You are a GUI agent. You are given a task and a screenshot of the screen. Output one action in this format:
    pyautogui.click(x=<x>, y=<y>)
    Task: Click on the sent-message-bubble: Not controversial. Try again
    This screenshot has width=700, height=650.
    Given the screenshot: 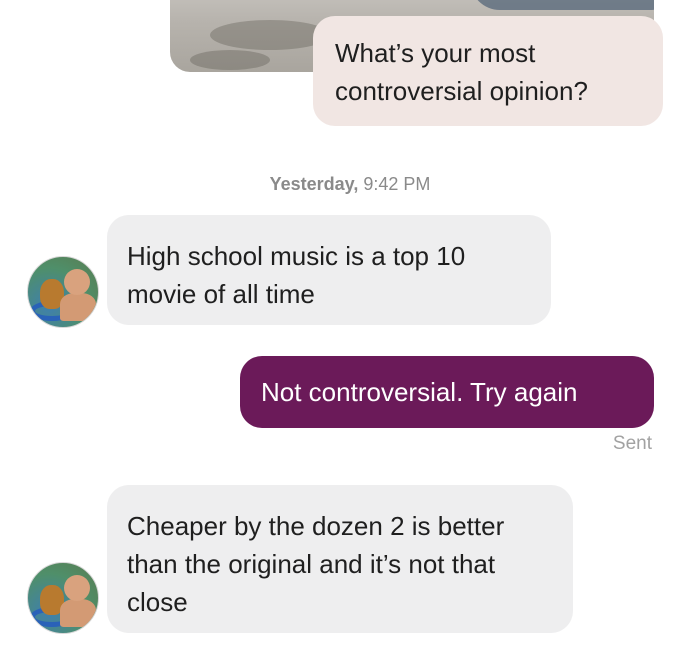 What is the action you would take?
    pyautogui.click(x=447, y=392)
    